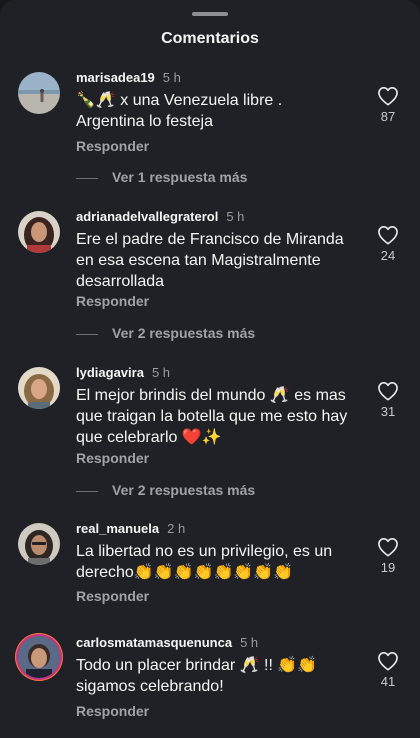 This screenshot has width=420, height=738. I want to click on like-group: 19, so click(388, 556).